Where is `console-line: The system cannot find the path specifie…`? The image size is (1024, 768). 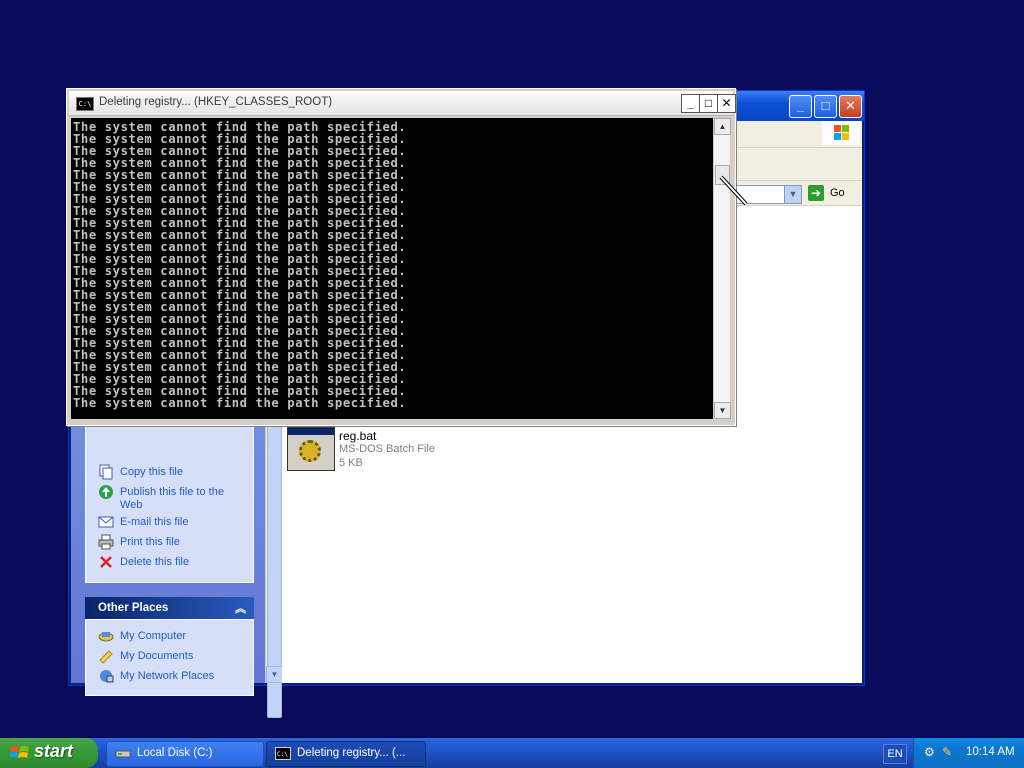
console-line: The system cannot find the path specifie… is located at coordinates (240, 403).